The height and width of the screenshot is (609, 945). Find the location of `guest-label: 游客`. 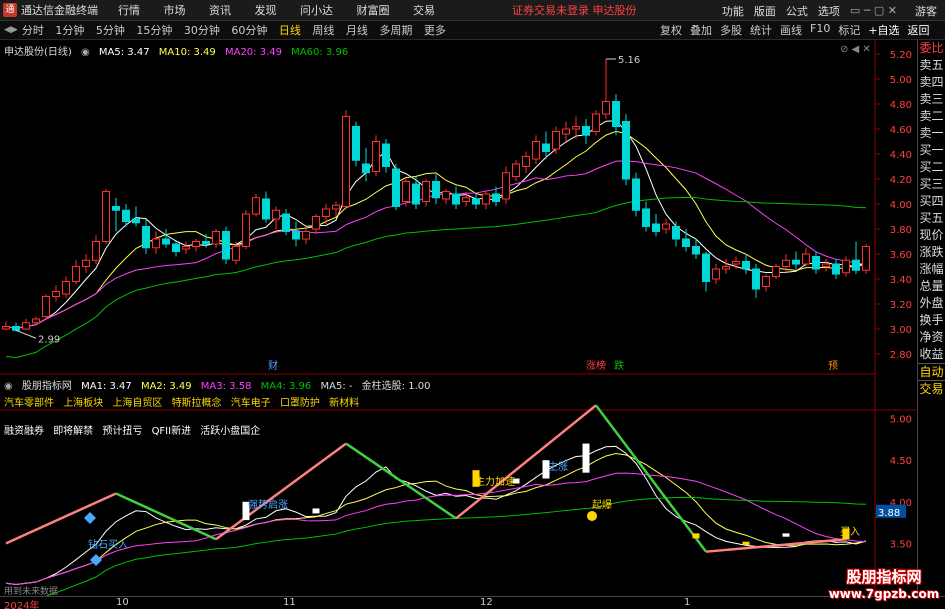

guest-label: 游客 is located at coordinates (926, 11).